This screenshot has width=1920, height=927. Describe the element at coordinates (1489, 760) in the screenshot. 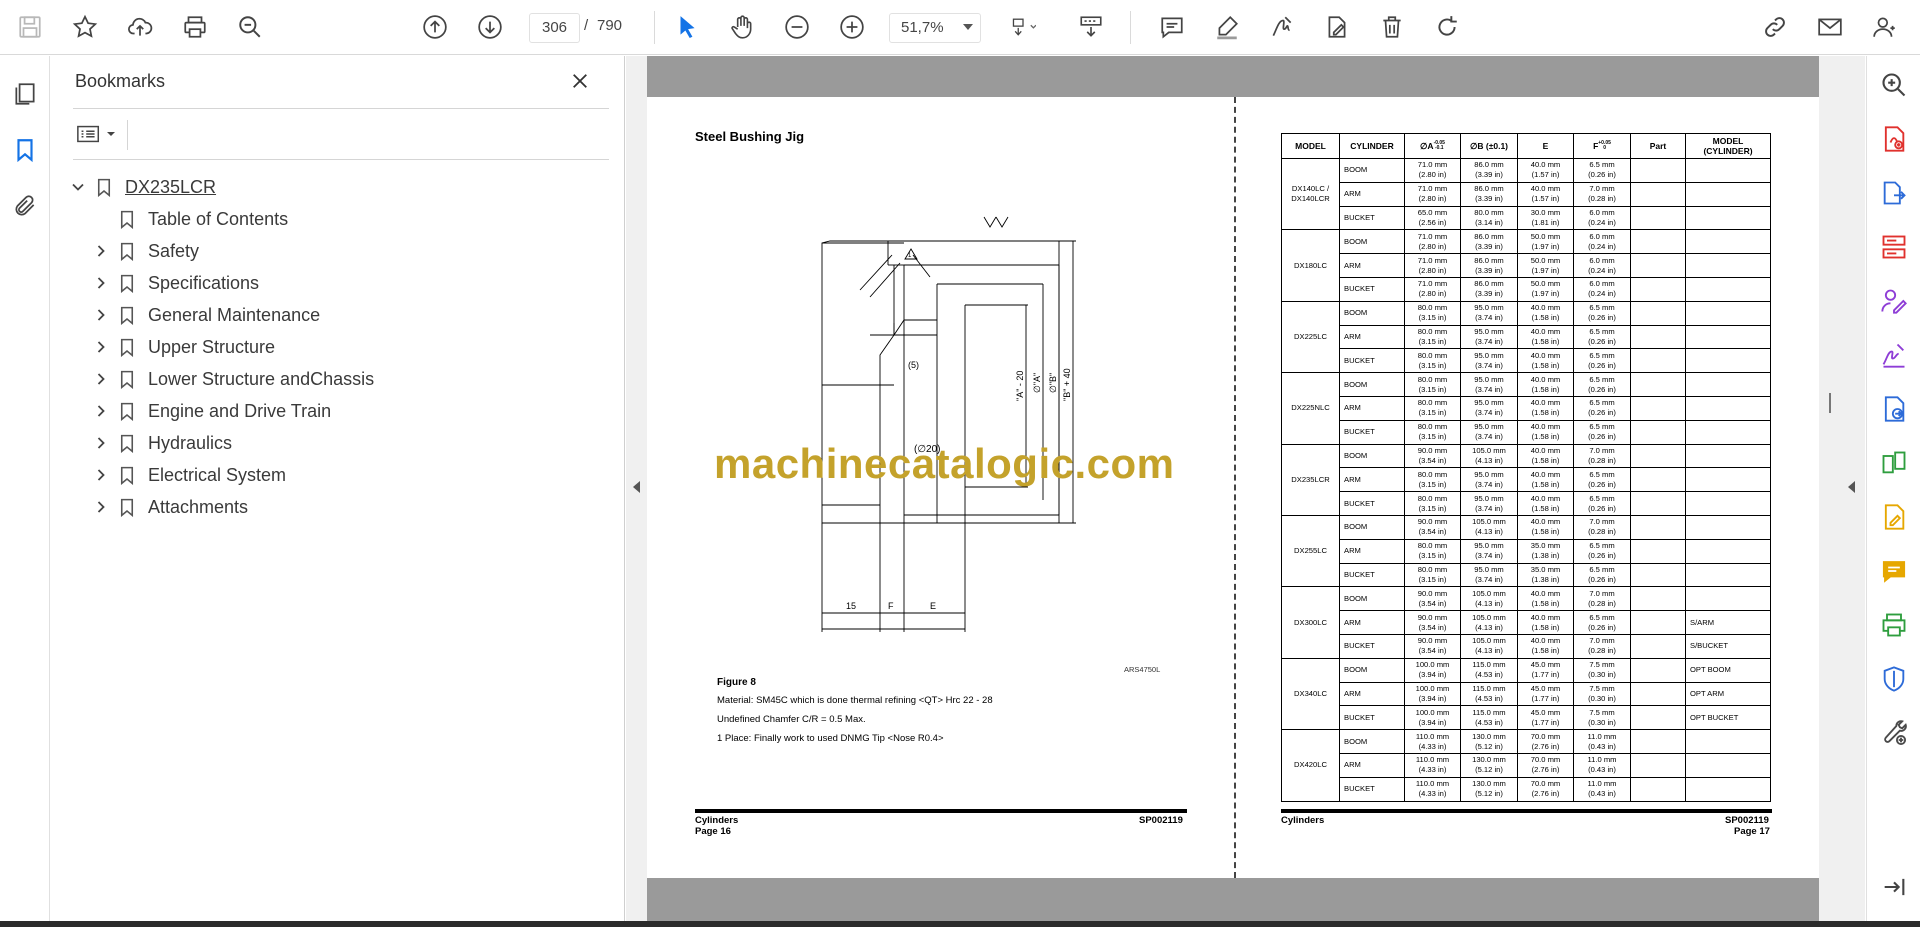

I see `value-mm: 130.0 mm` at that location.